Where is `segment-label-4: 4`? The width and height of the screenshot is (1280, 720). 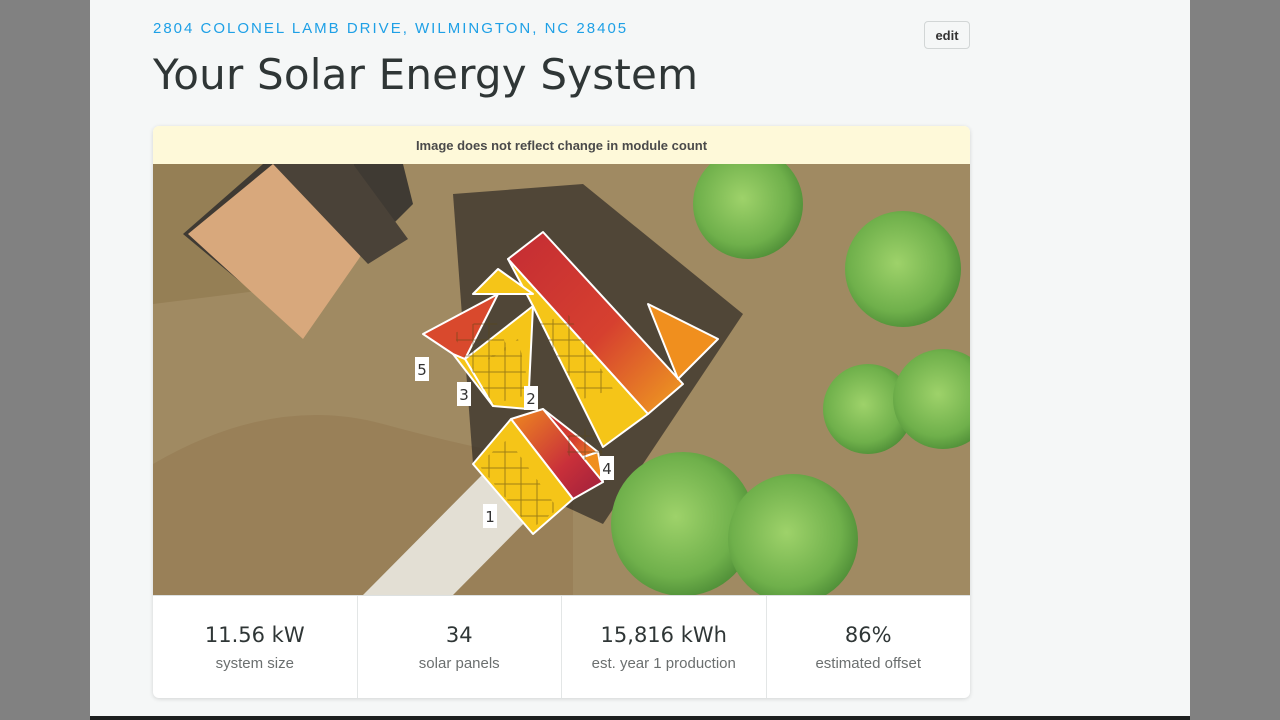 segment-label-4: 4 is located at coordinates (607, 469).